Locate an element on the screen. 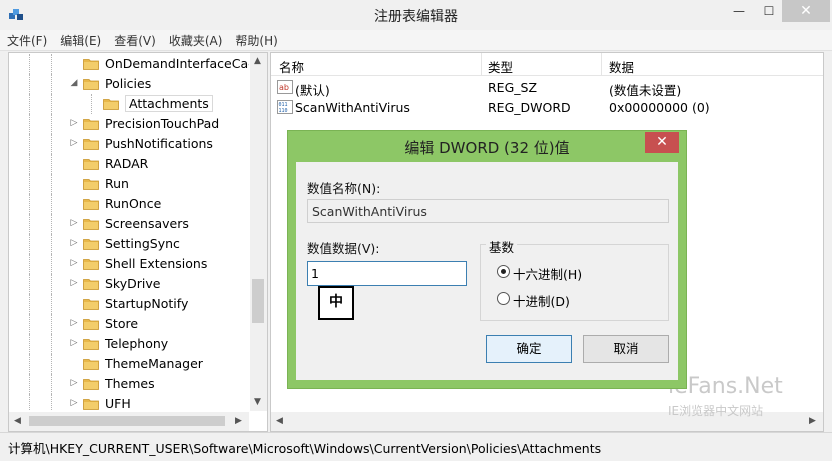 The height and width of the screenshot is (461, 832). tree-horizontal-scrollbar: ◀ ▶ is located at coordinates (129, 421).